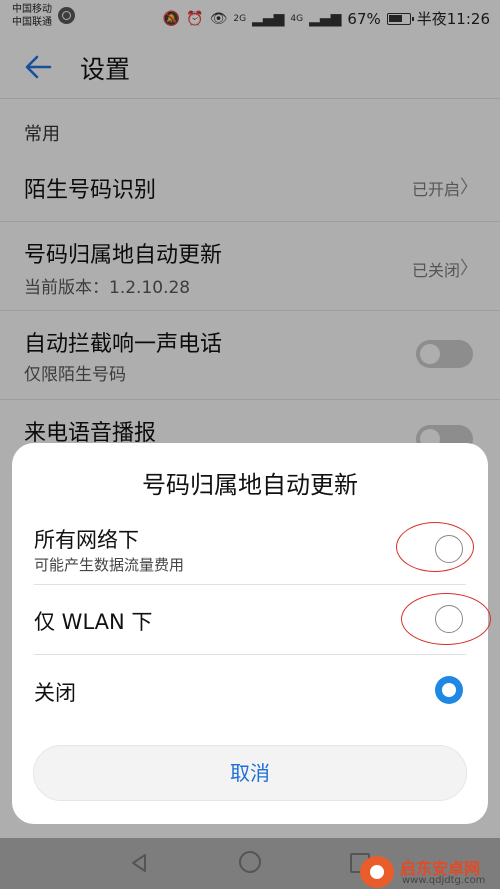  What do you see at coordinates (139, 863) in the screenshot?
I see `nav-back-icon` at bounding box center [139, 863].